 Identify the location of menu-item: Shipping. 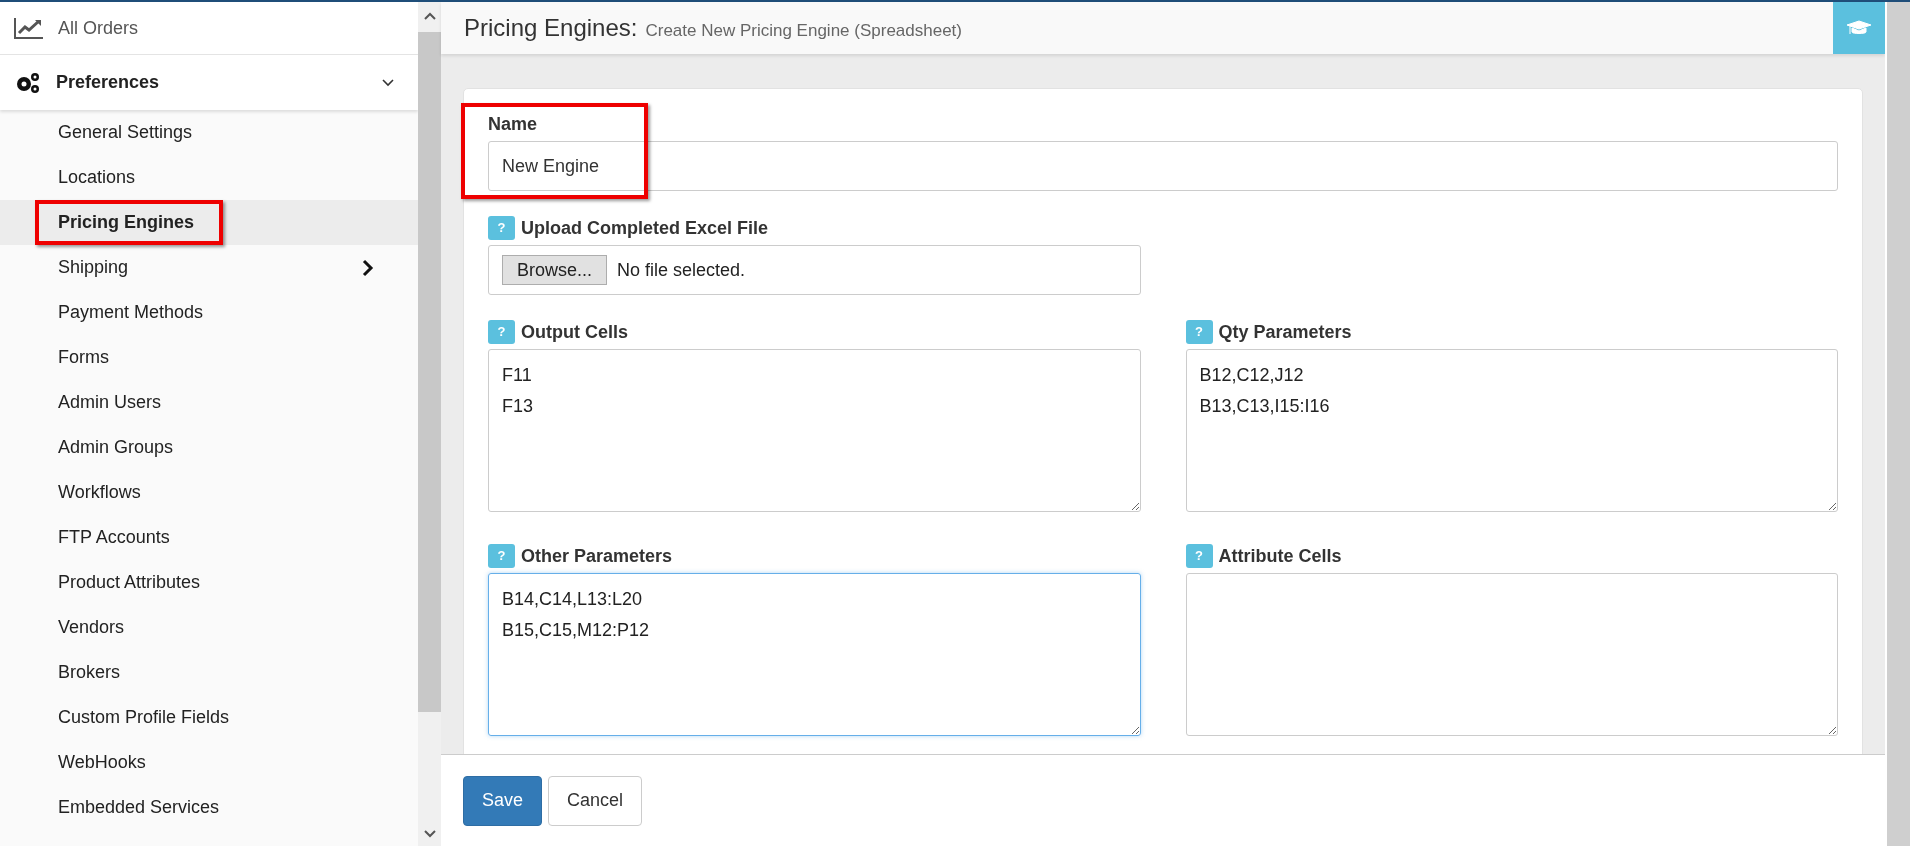
(209, 267).